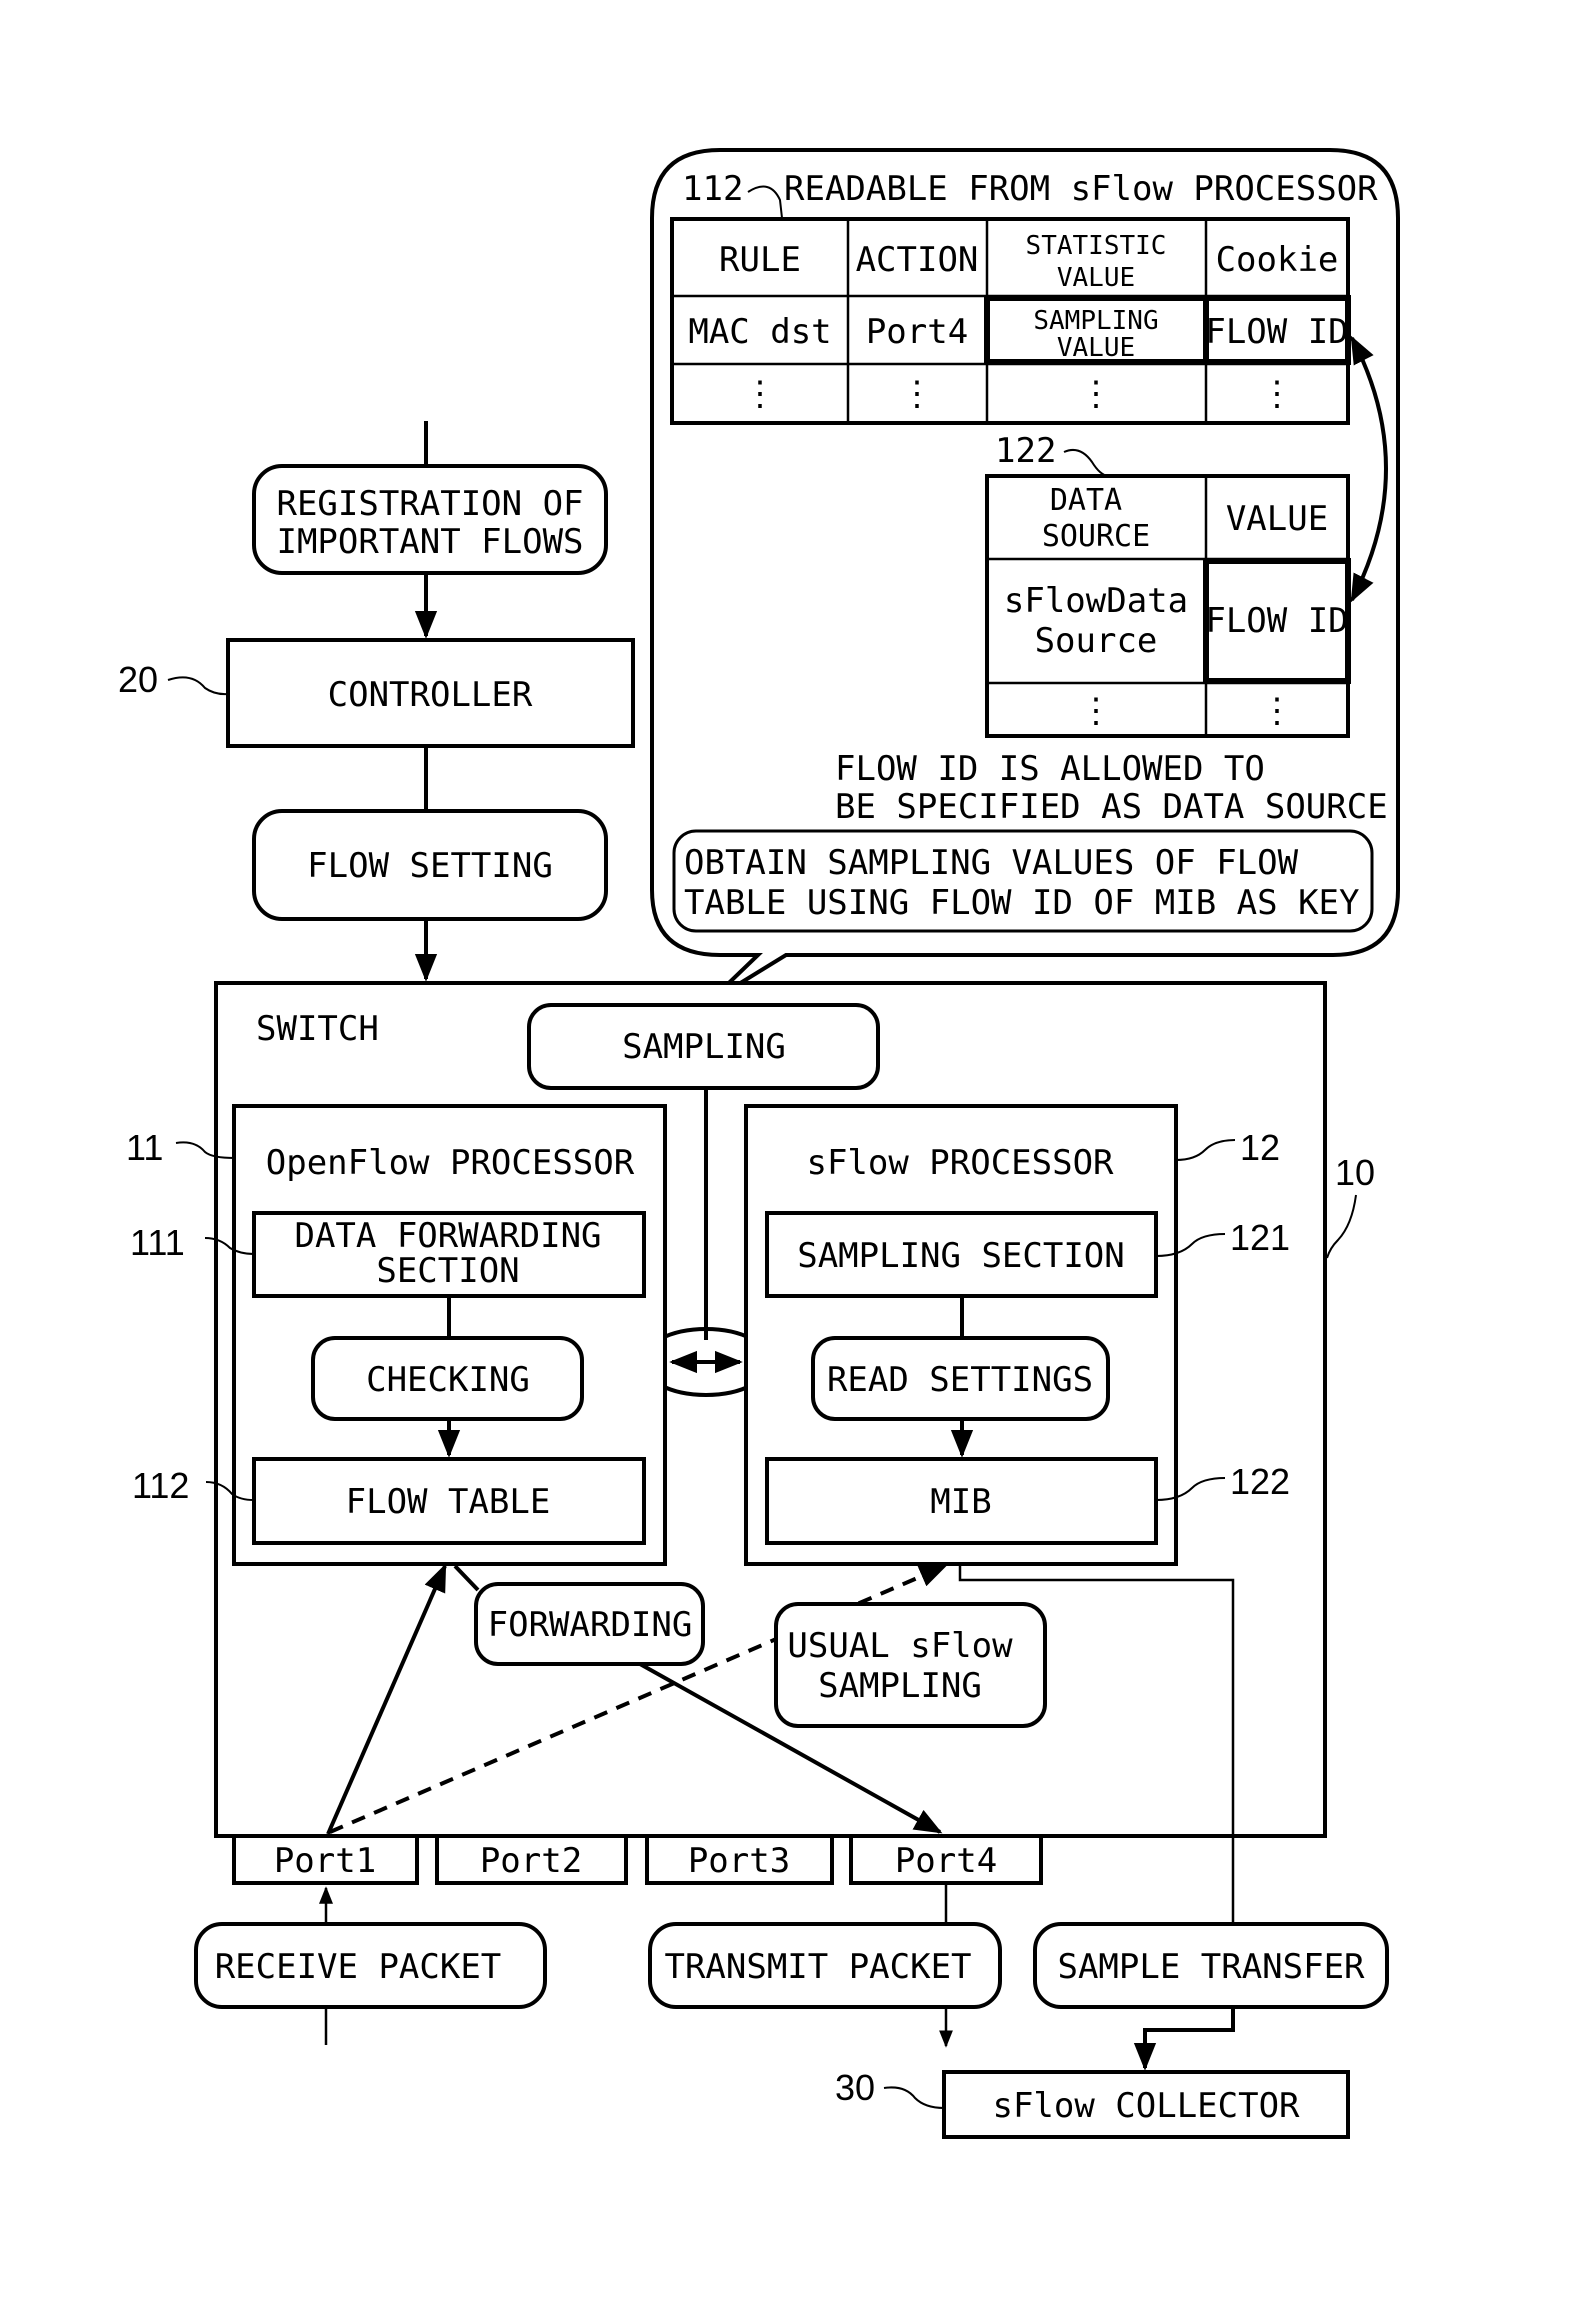 This screenshot has width=1596, height=2315. Describe the element at coordinates (430, 695) in the screenshot. I see `controller-label: CONTROLLER` at that location.